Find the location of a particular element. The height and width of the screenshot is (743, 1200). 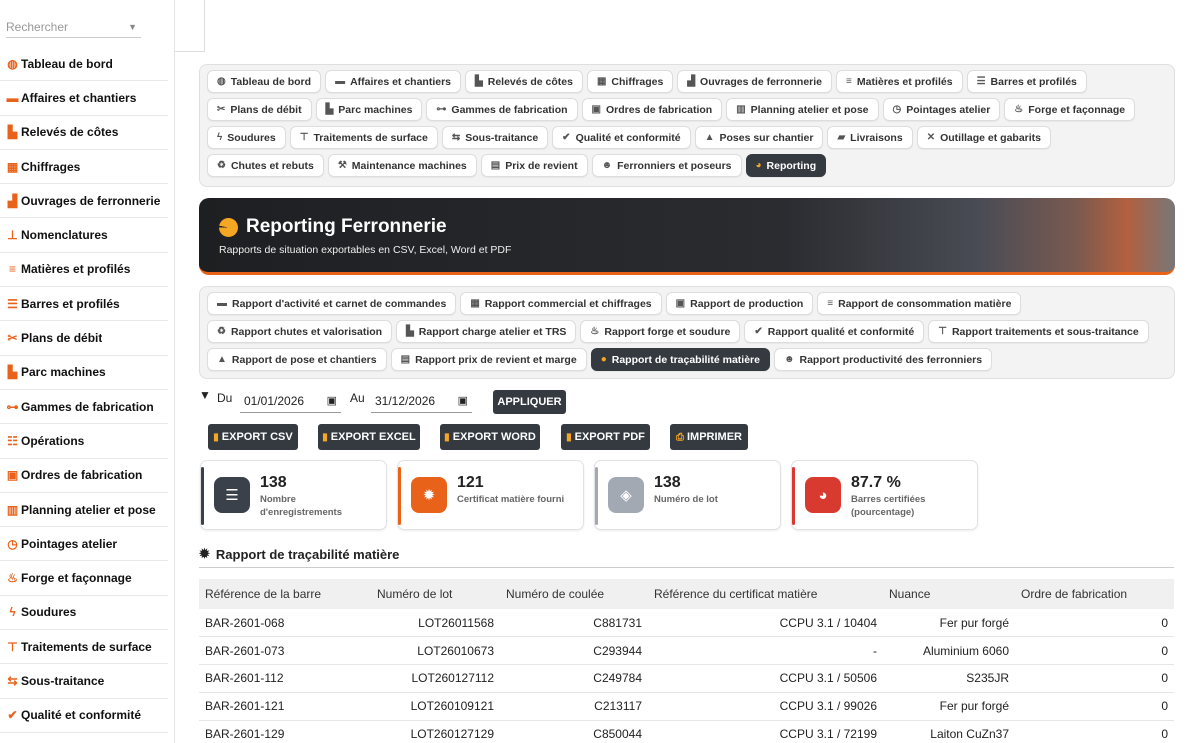

export-word-button: ▮ EXPORT WORD is located at coordinates (490, 437).